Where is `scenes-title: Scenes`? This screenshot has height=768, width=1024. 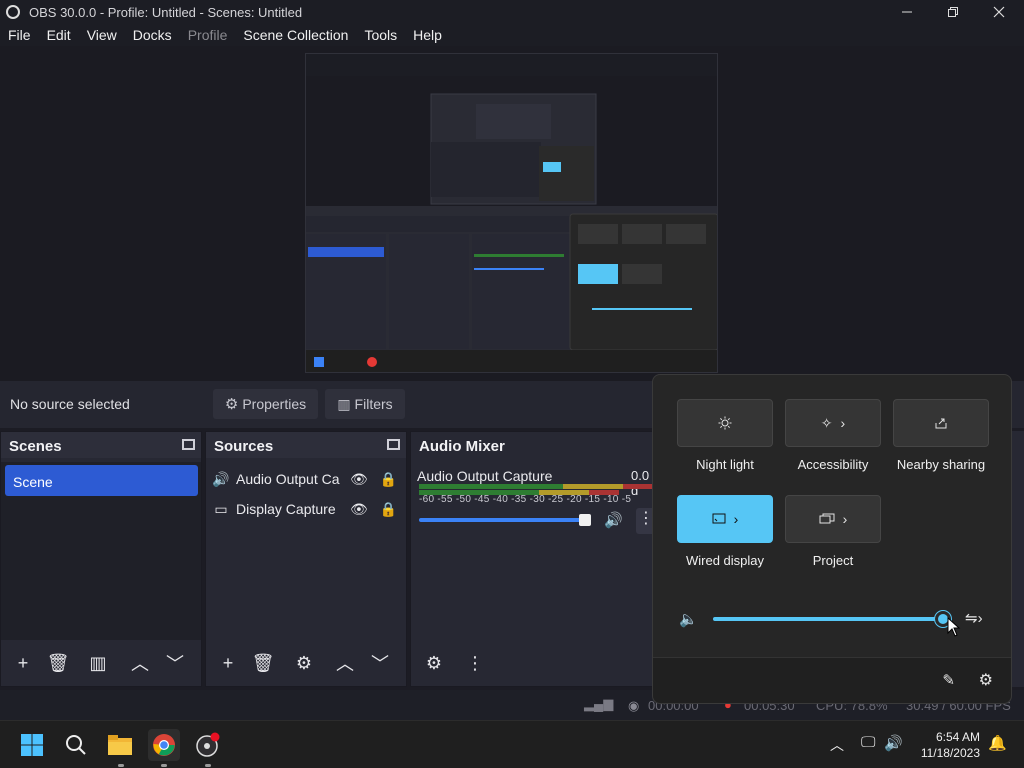
scenes-title: Scenes is located at coordinates (101, 445).